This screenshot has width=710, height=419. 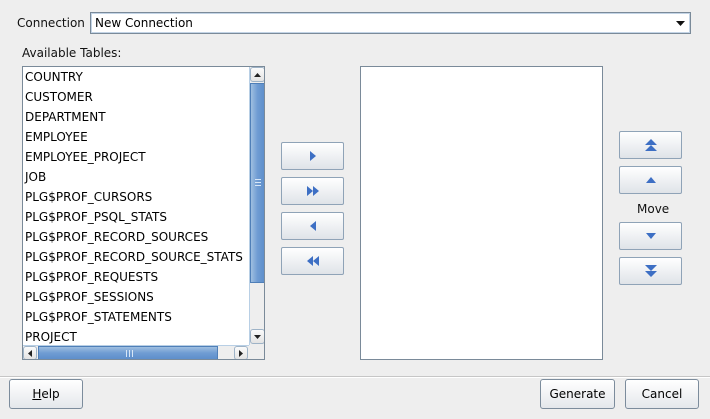 I want to click on scroll-left-icon, so click(x=30, y=352).